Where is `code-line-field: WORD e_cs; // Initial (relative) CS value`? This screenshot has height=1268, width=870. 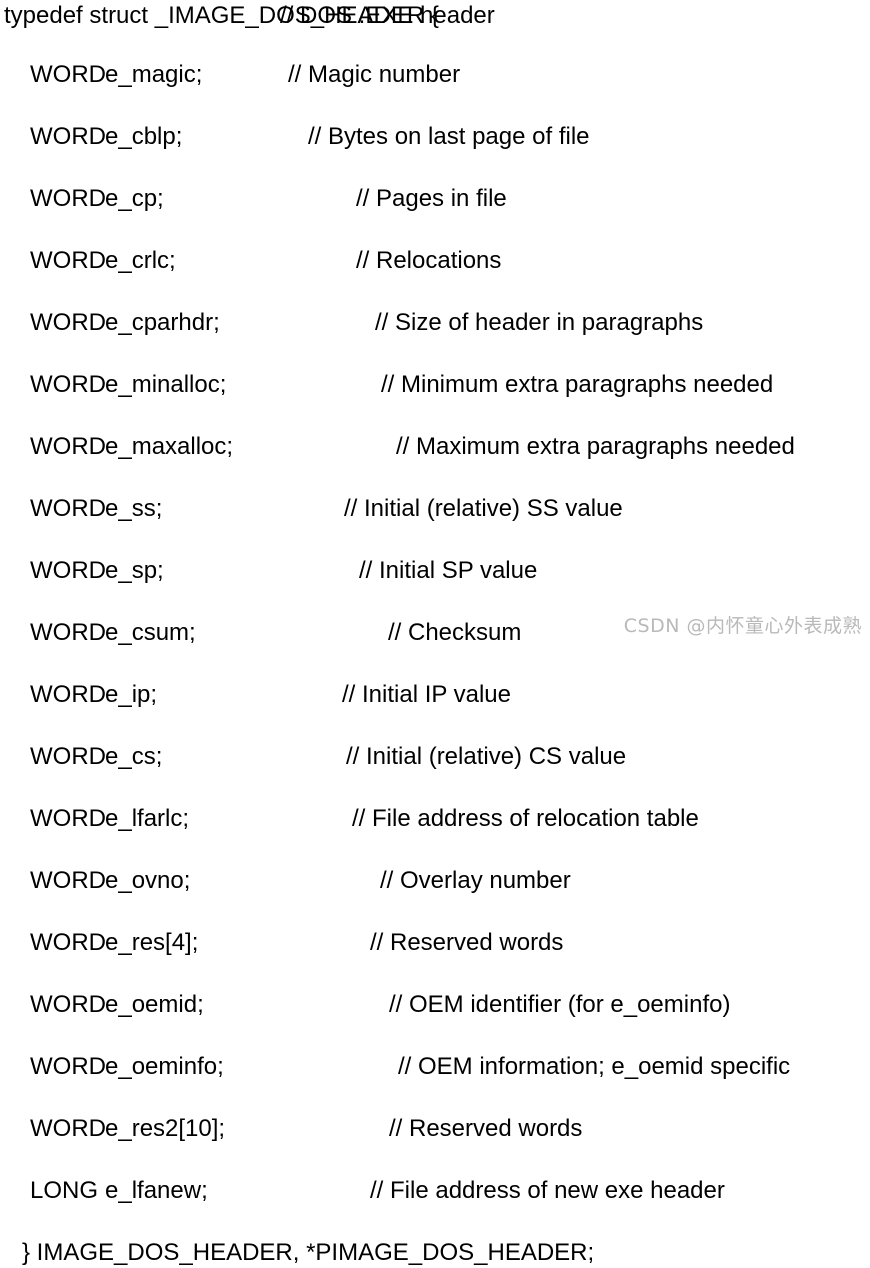
code-line-field: WORD e_cs; // Initial (relative) CS value is located at coordinates (435, 756).